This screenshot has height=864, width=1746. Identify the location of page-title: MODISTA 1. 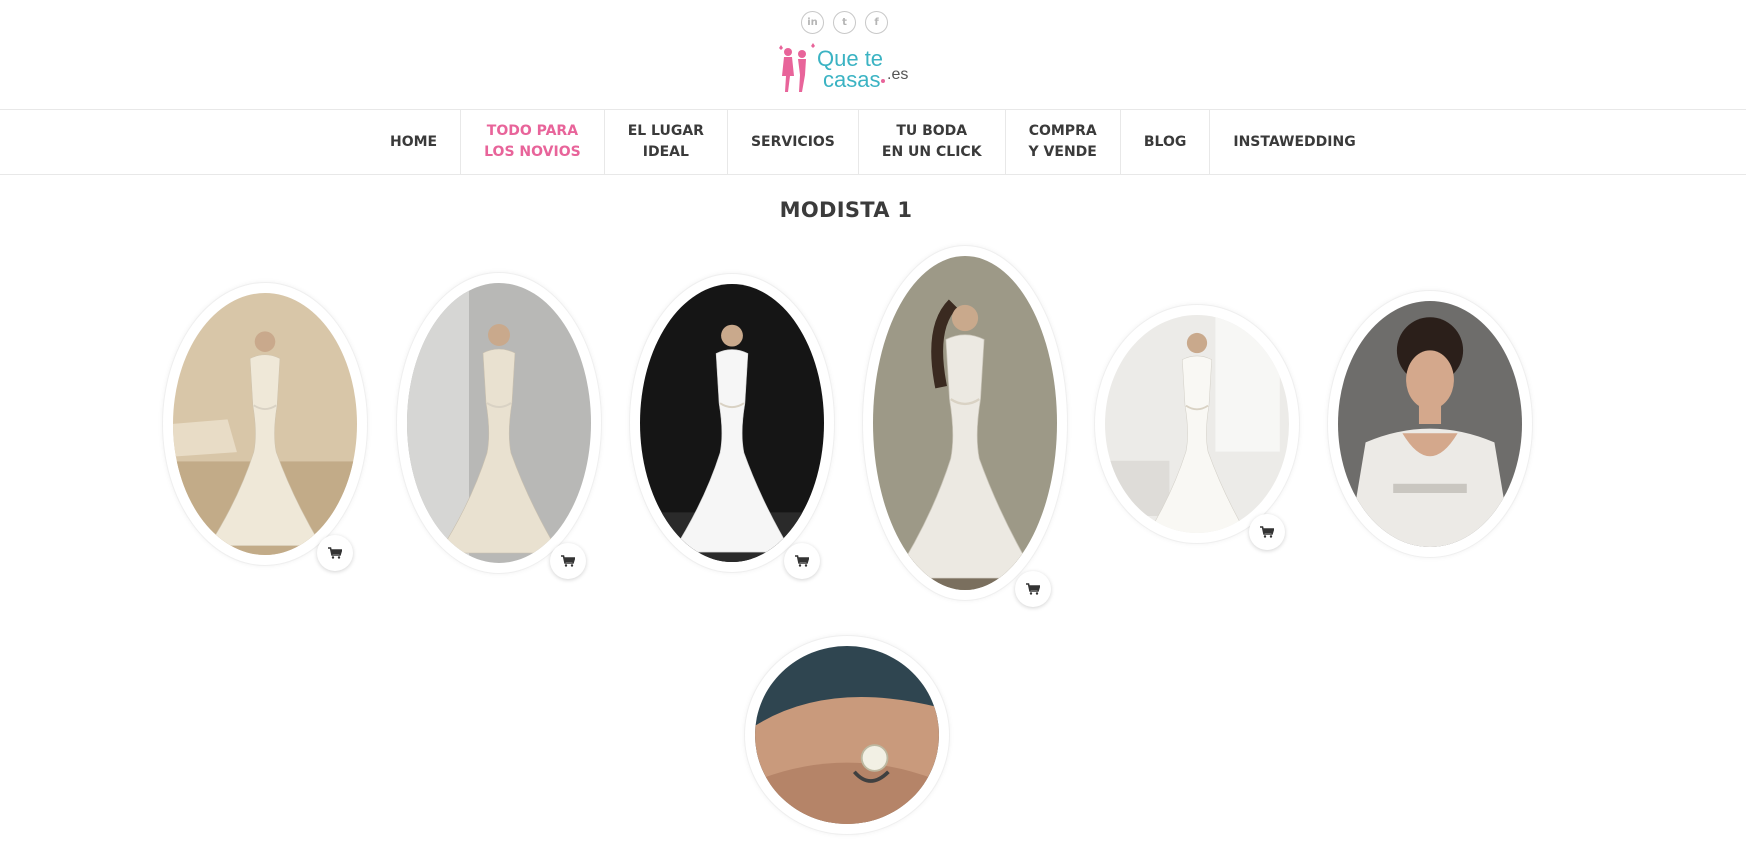
(846, 210).